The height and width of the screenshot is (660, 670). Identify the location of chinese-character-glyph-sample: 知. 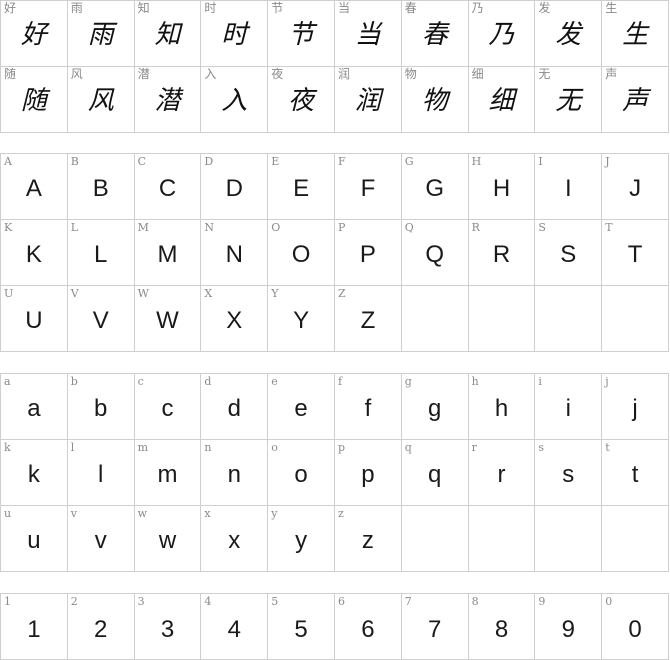
(167, 35).